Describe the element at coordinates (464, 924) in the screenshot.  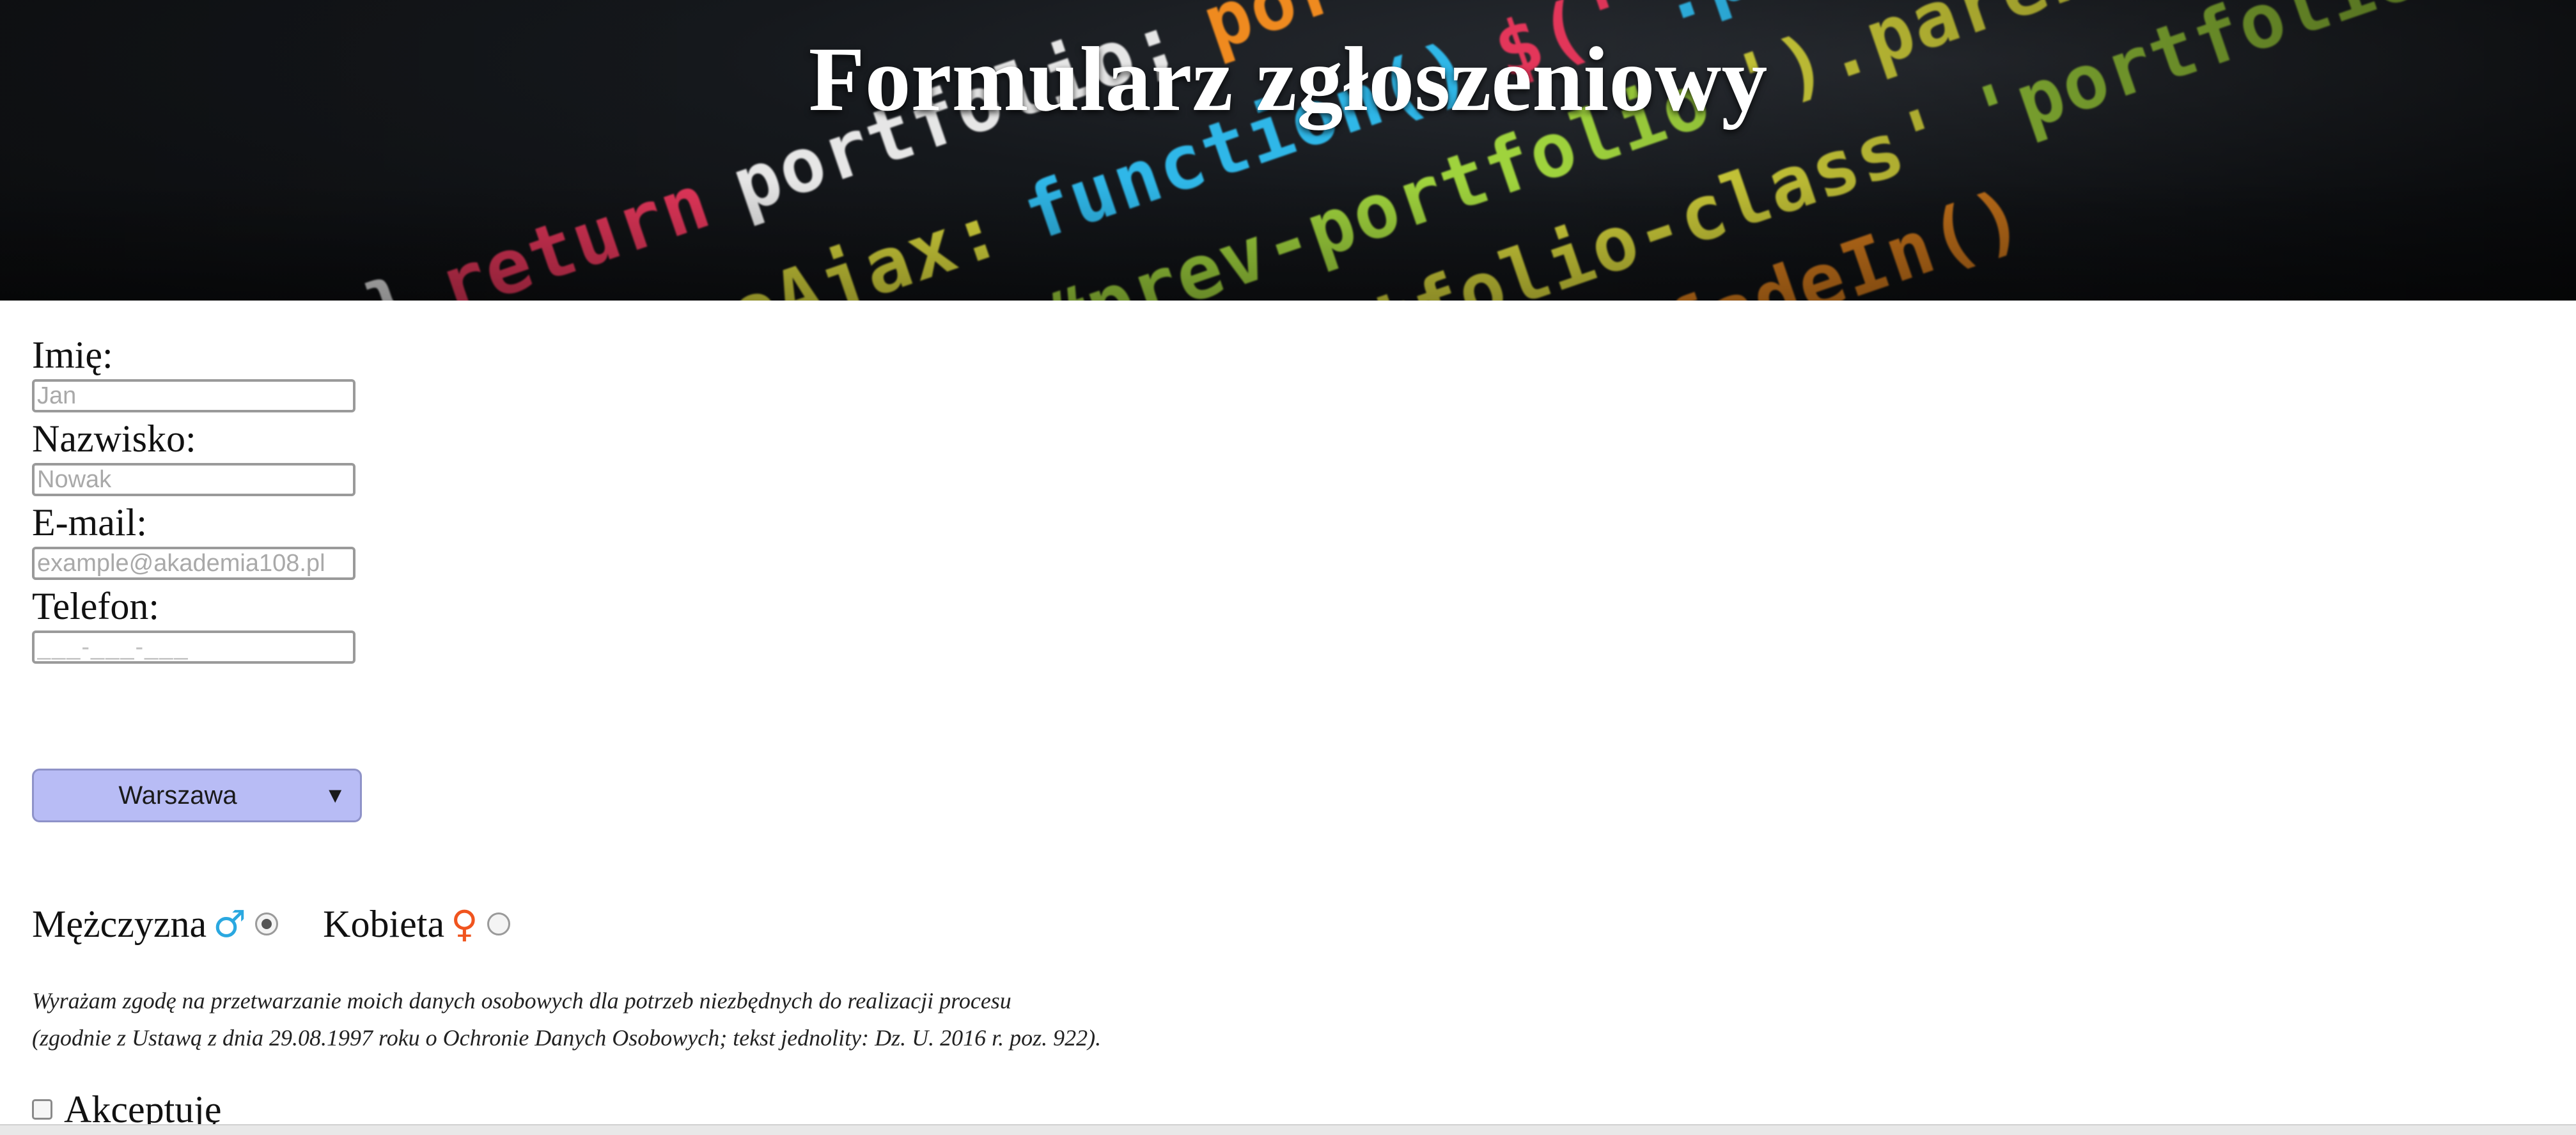
I see `female-symbol-icon: ♀` at that location.